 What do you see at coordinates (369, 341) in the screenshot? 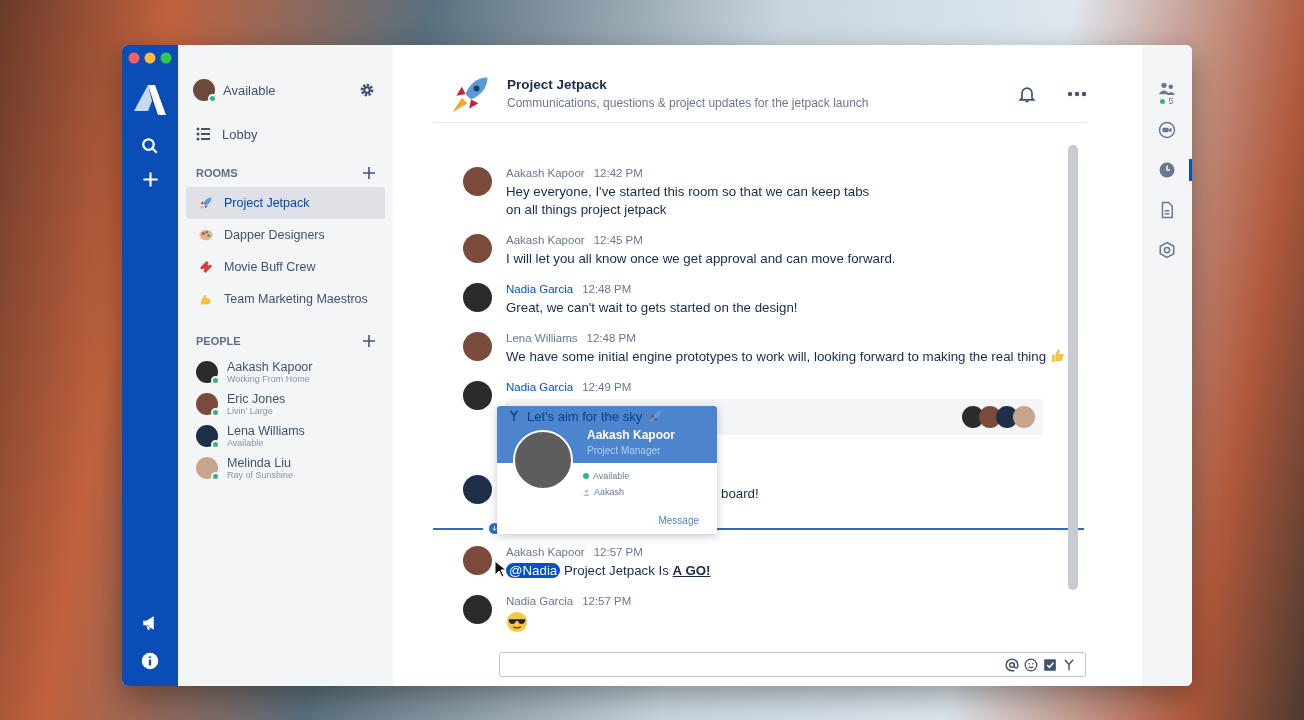
I see `add-person-icon` at bounding box center [369, 341].